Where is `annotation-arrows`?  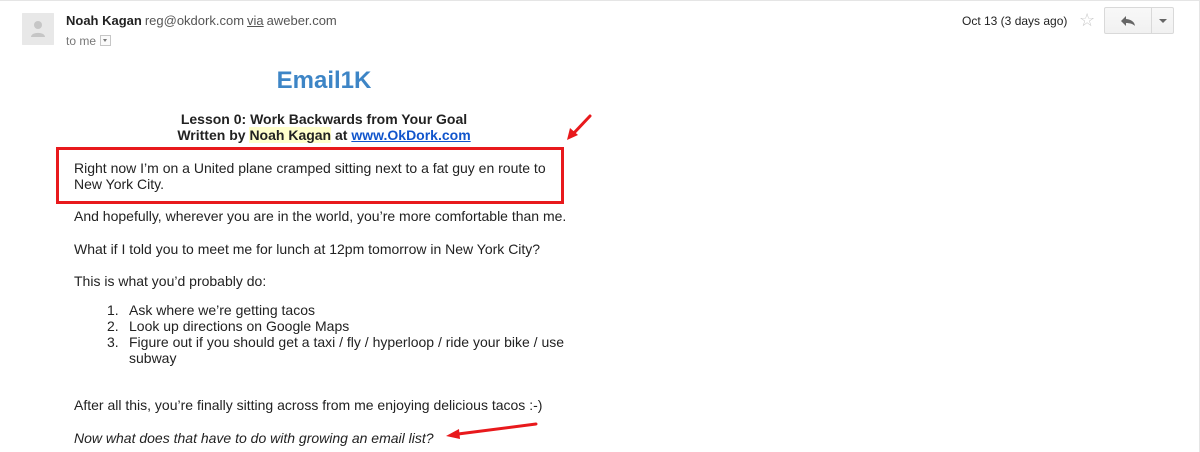
annotation-arrows is located at coordinates (519, 276).